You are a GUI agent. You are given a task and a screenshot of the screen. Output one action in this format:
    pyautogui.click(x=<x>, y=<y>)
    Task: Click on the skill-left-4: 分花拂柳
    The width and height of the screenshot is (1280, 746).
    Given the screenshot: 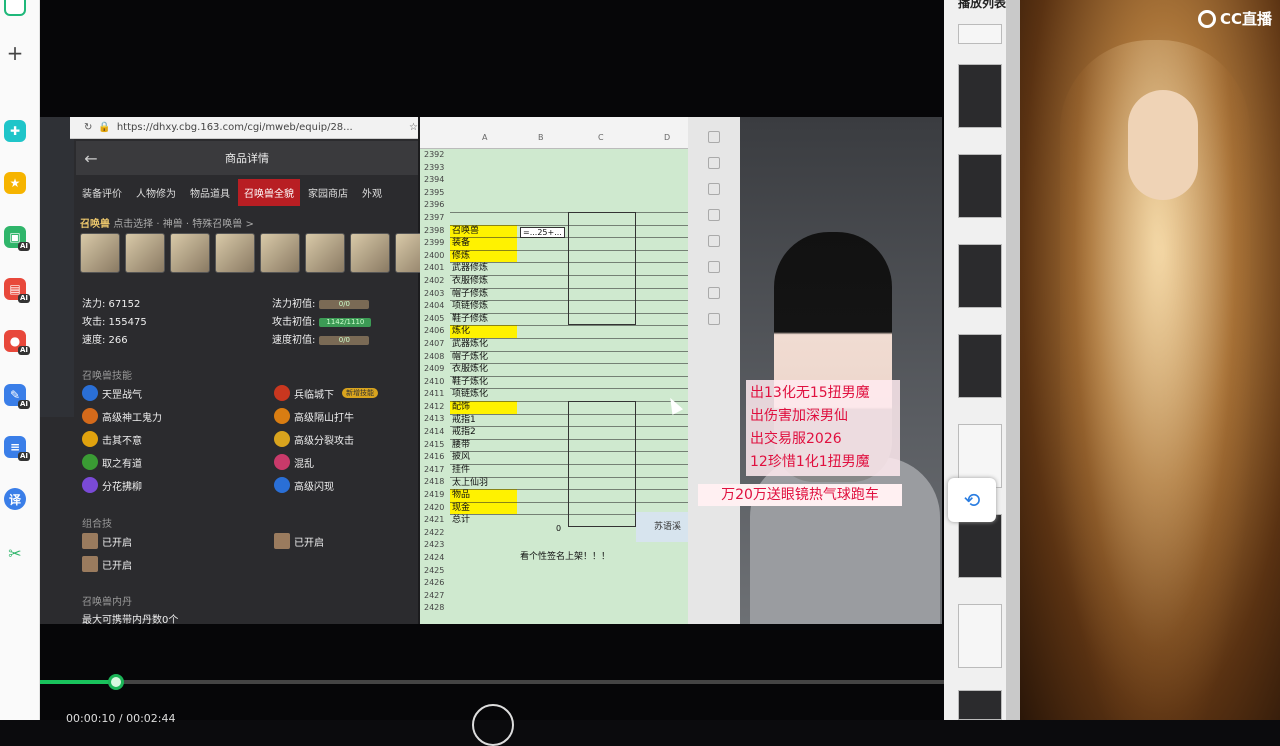 What is the action you would take?
    pyautogui.click(x=112, y=485)
    